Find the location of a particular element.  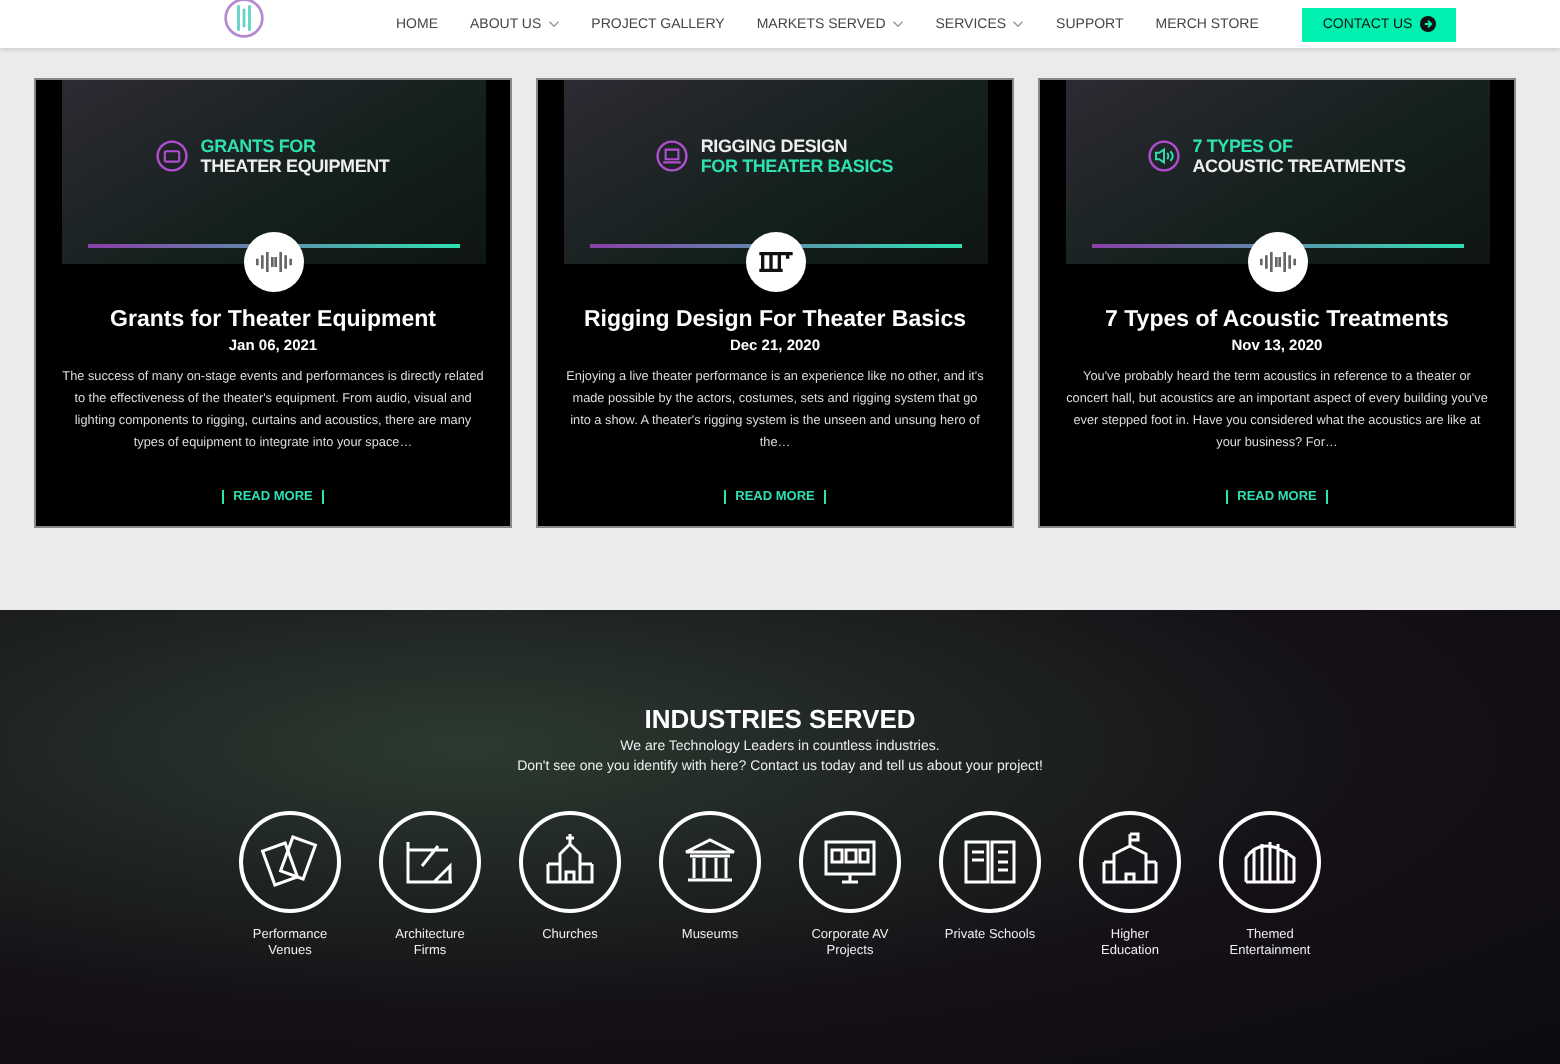

truss-icon is located at coordinates (775, 262).